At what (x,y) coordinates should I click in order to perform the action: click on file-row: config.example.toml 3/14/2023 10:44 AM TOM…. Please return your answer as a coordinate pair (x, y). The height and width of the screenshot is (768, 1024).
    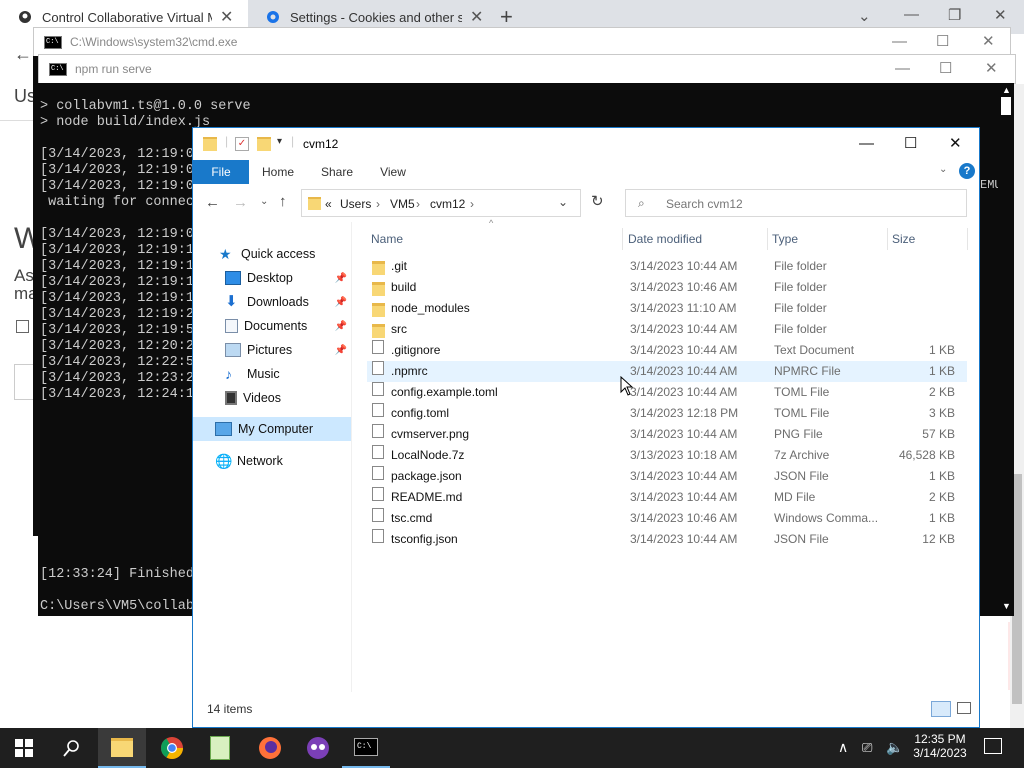
    Looking at the image, I should click on (667, 392).